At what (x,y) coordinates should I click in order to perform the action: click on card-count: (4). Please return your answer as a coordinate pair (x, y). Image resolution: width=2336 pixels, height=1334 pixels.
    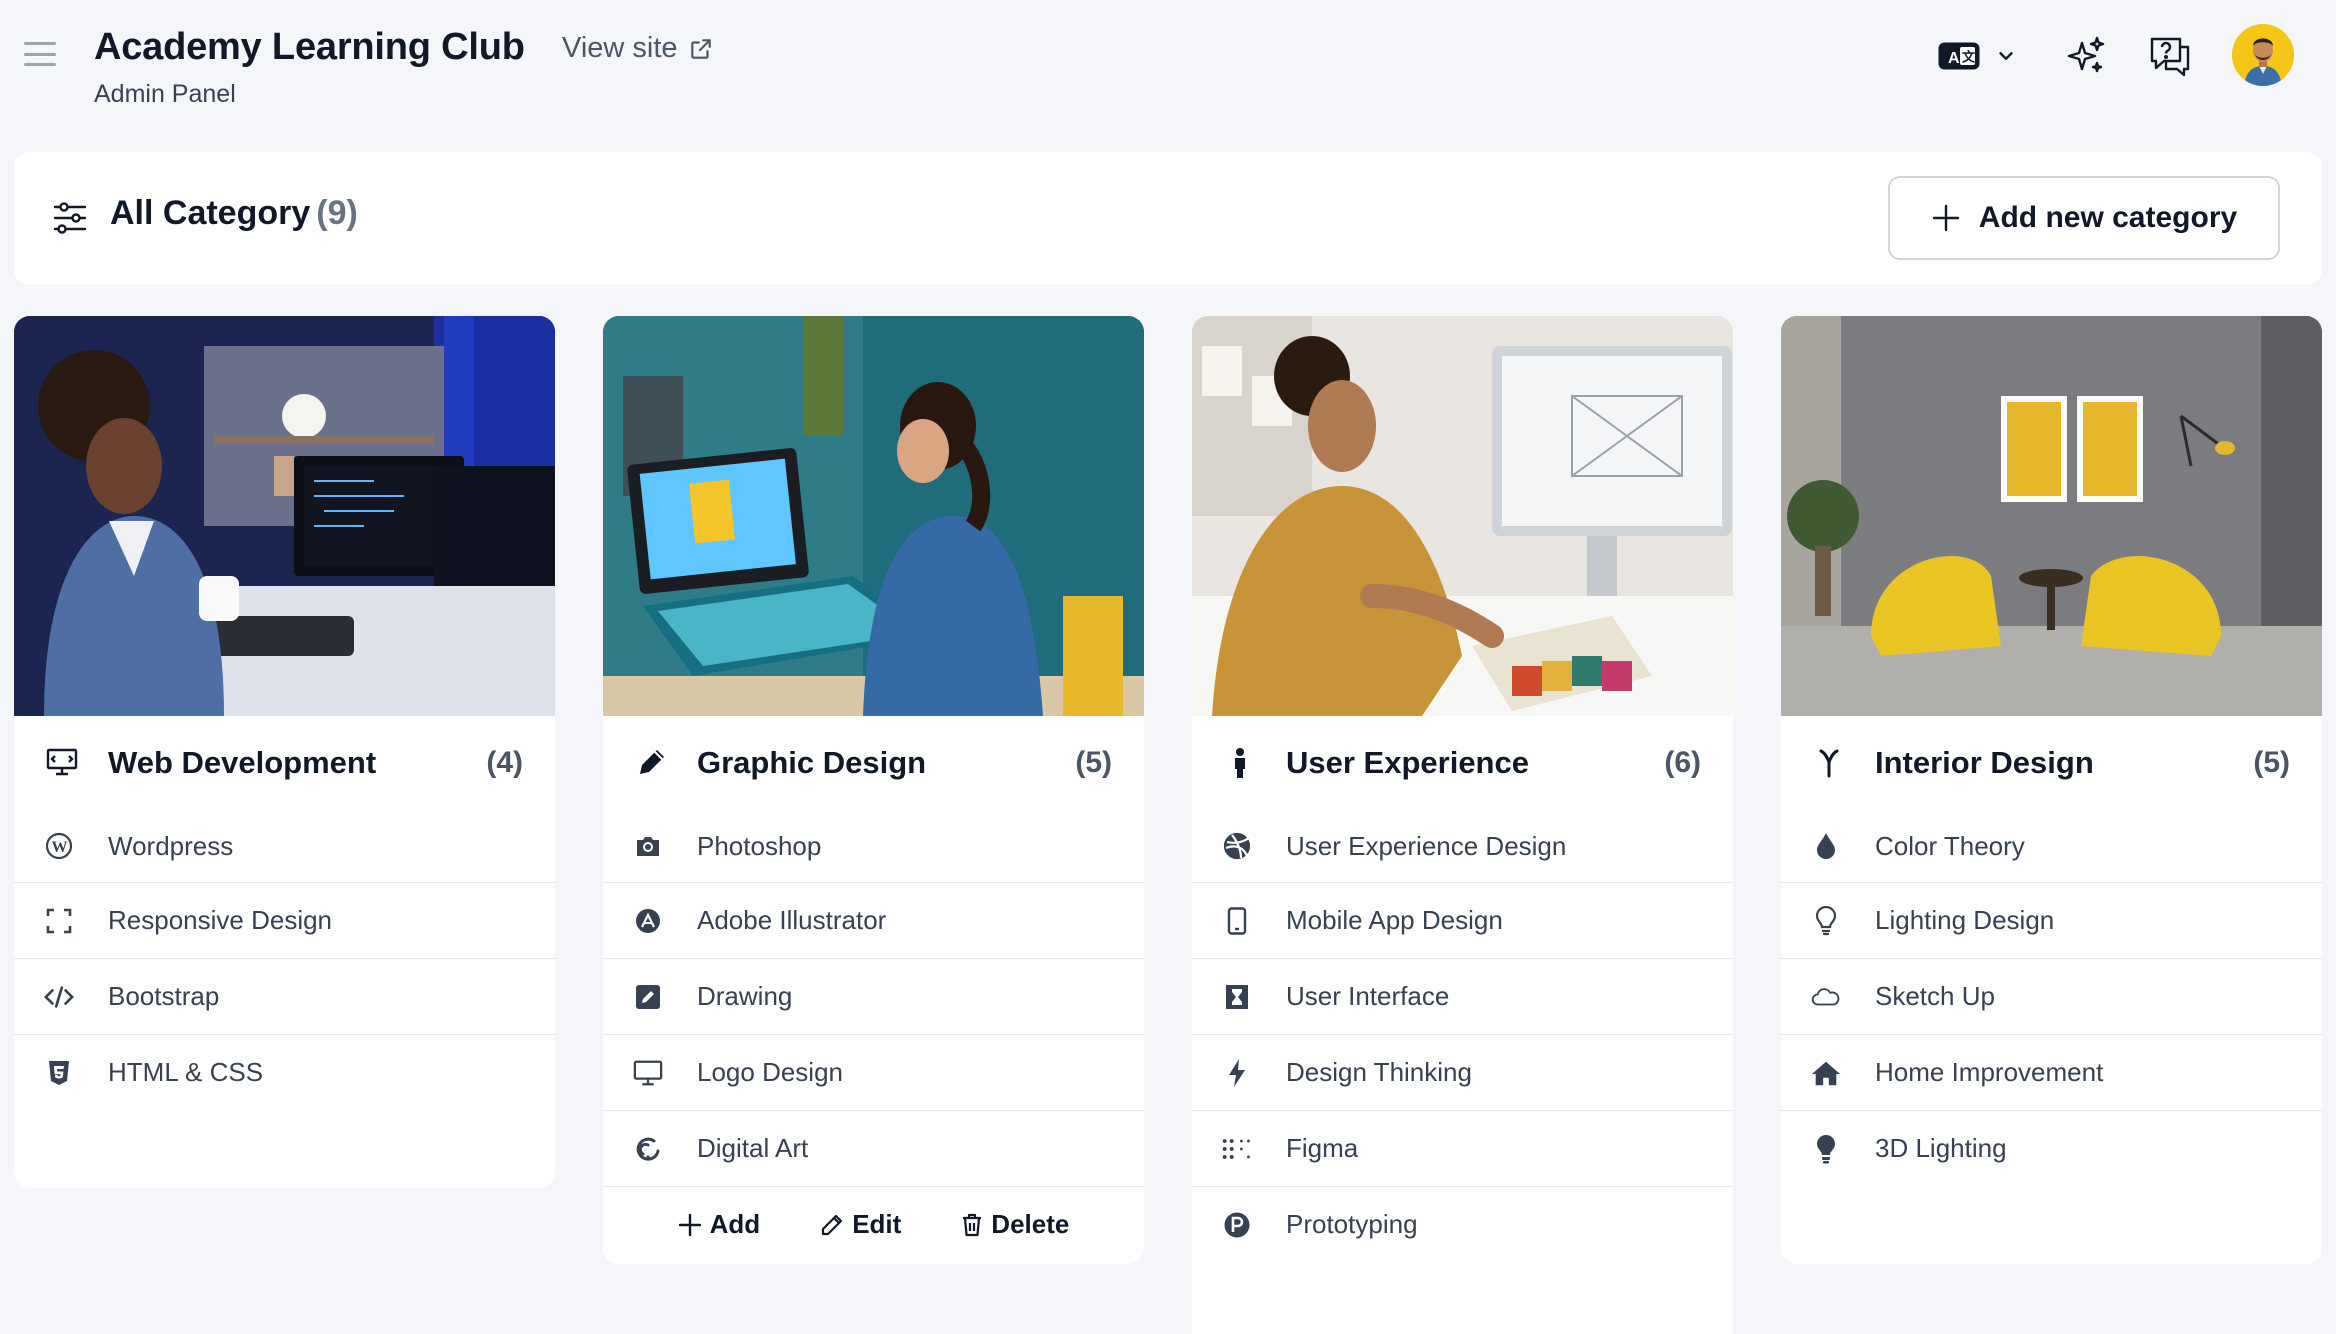
    Looking at the image, I should click on (504, 762).